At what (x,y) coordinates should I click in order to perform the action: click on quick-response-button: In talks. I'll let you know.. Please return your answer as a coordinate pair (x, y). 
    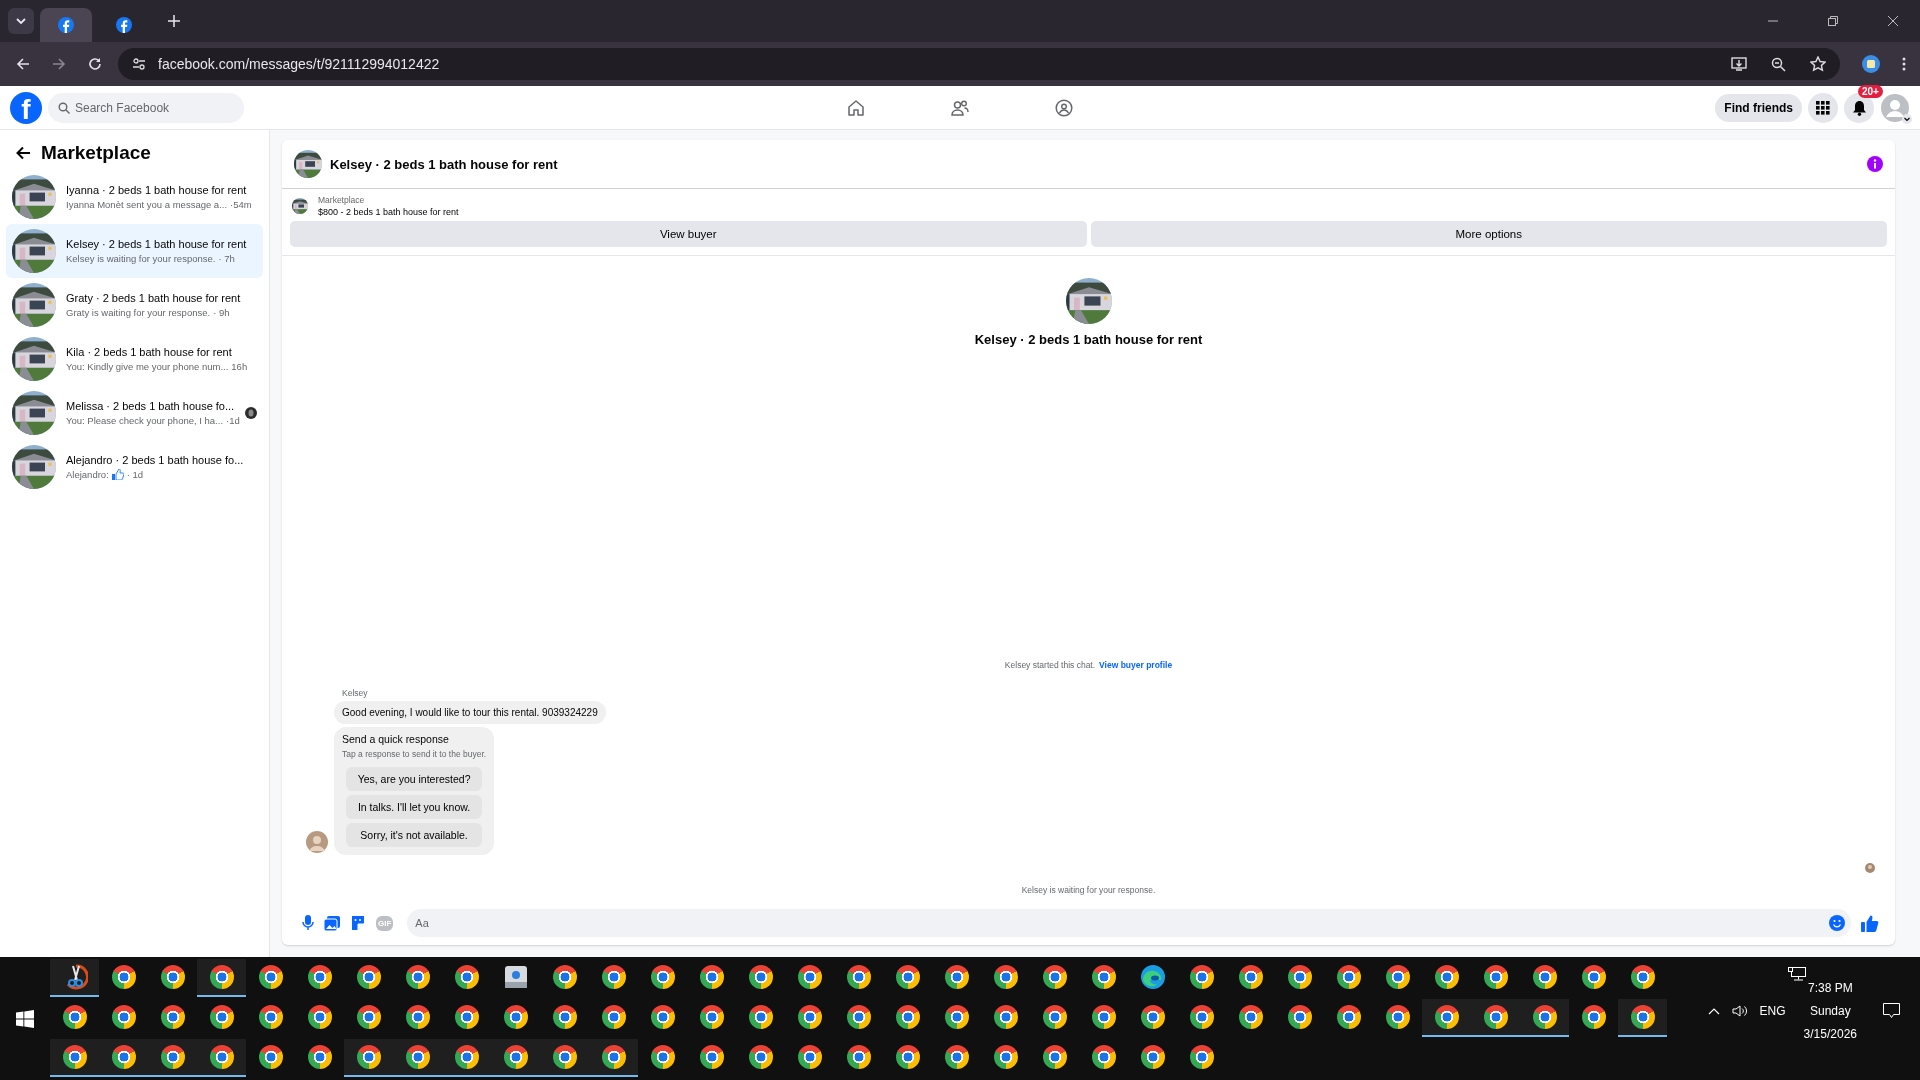
    Looking at the image, I should click on (414, 807).